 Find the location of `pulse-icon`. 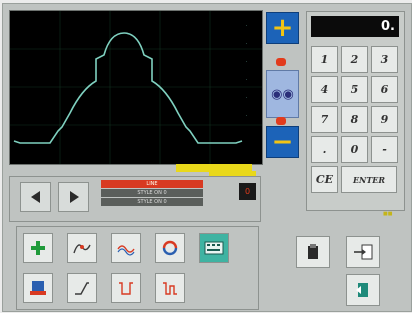

pulse-icon is located at coordinates (126, 288).